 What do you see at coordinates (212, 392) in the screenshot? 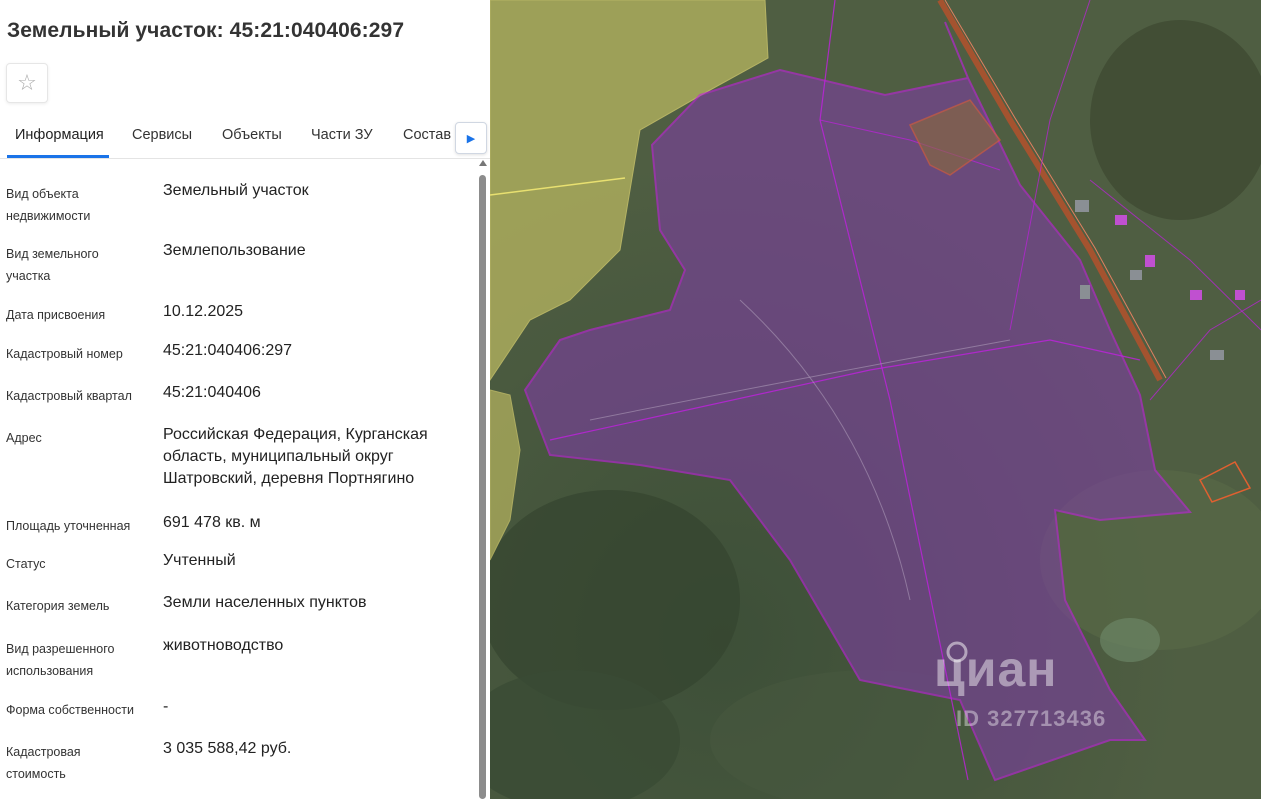
I see `info-value: 45:21:040406` at bounding box center [212, 392].